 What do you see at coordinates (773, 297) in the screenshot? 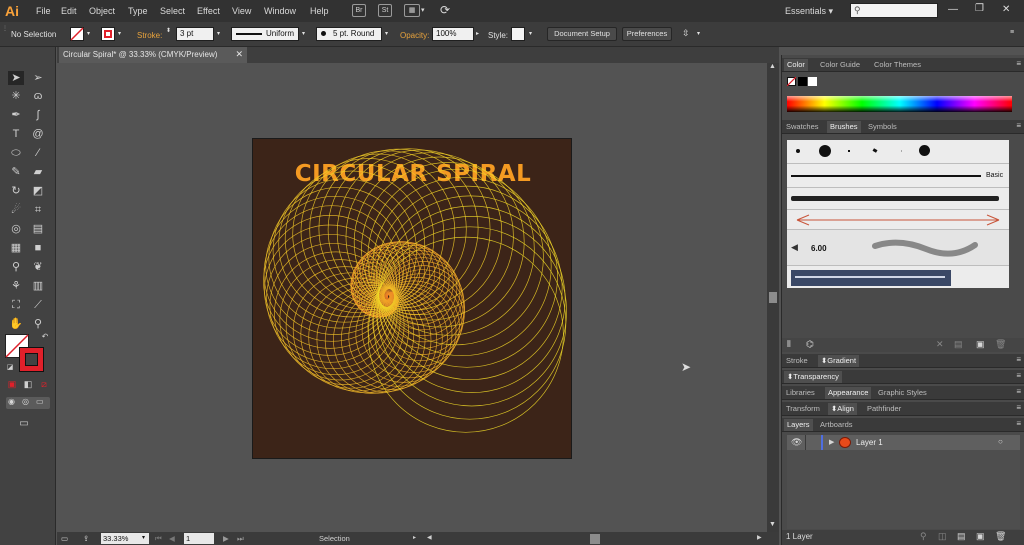
I see `vertical-scrollbar: ▲ ▼` at bounding box center [773, 297].